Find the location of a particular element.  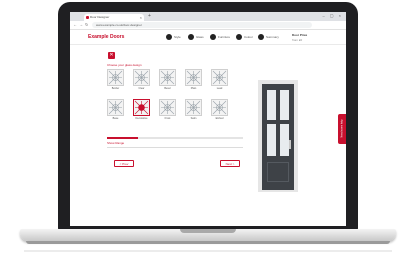

show-range-toggle: Show Range is located at coordinates (175, 144).